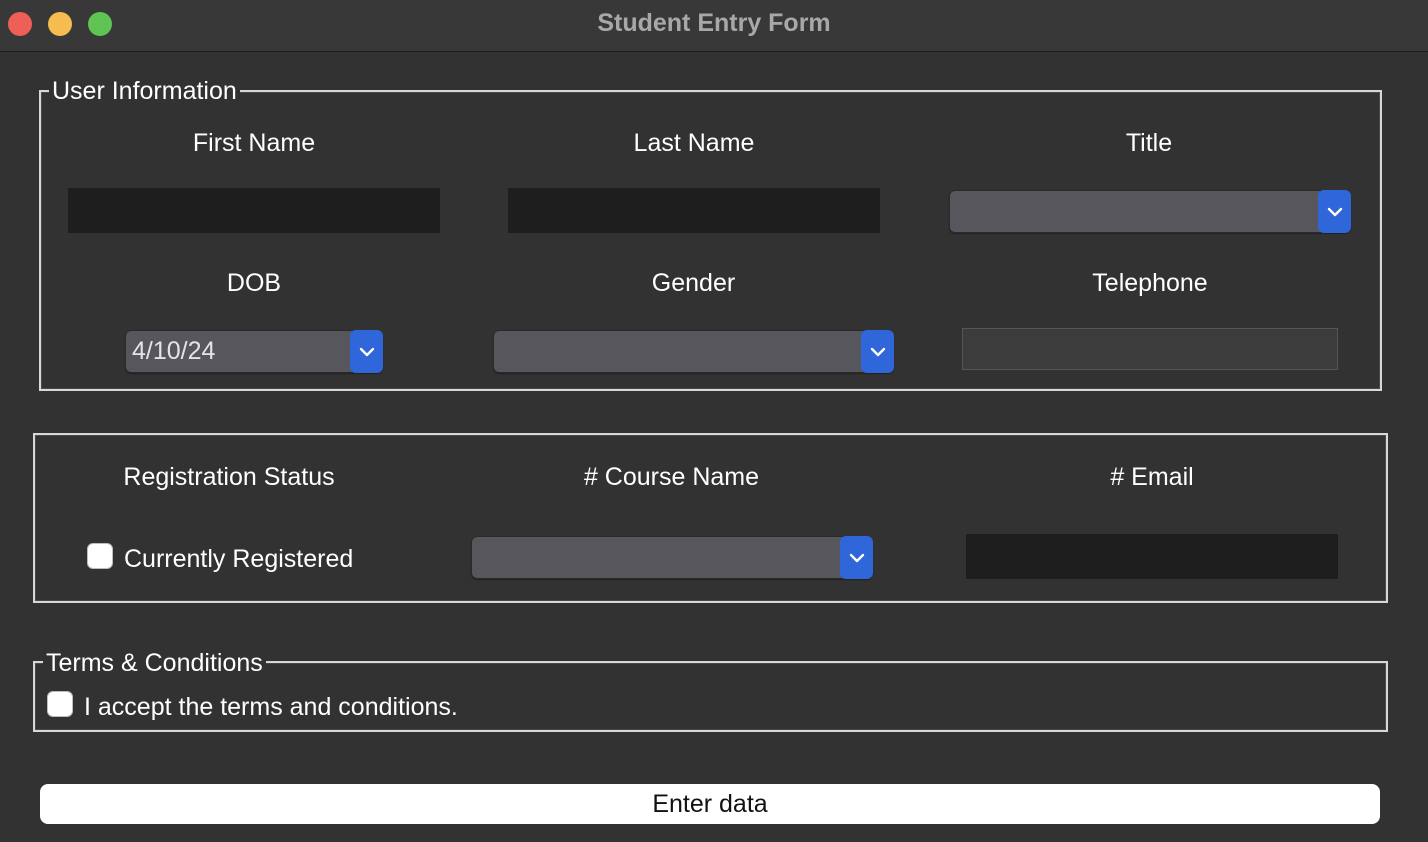  Describe the element at coordinates (100, 556) in the screenshot. I see `currently-registered-checkbox` at that location.